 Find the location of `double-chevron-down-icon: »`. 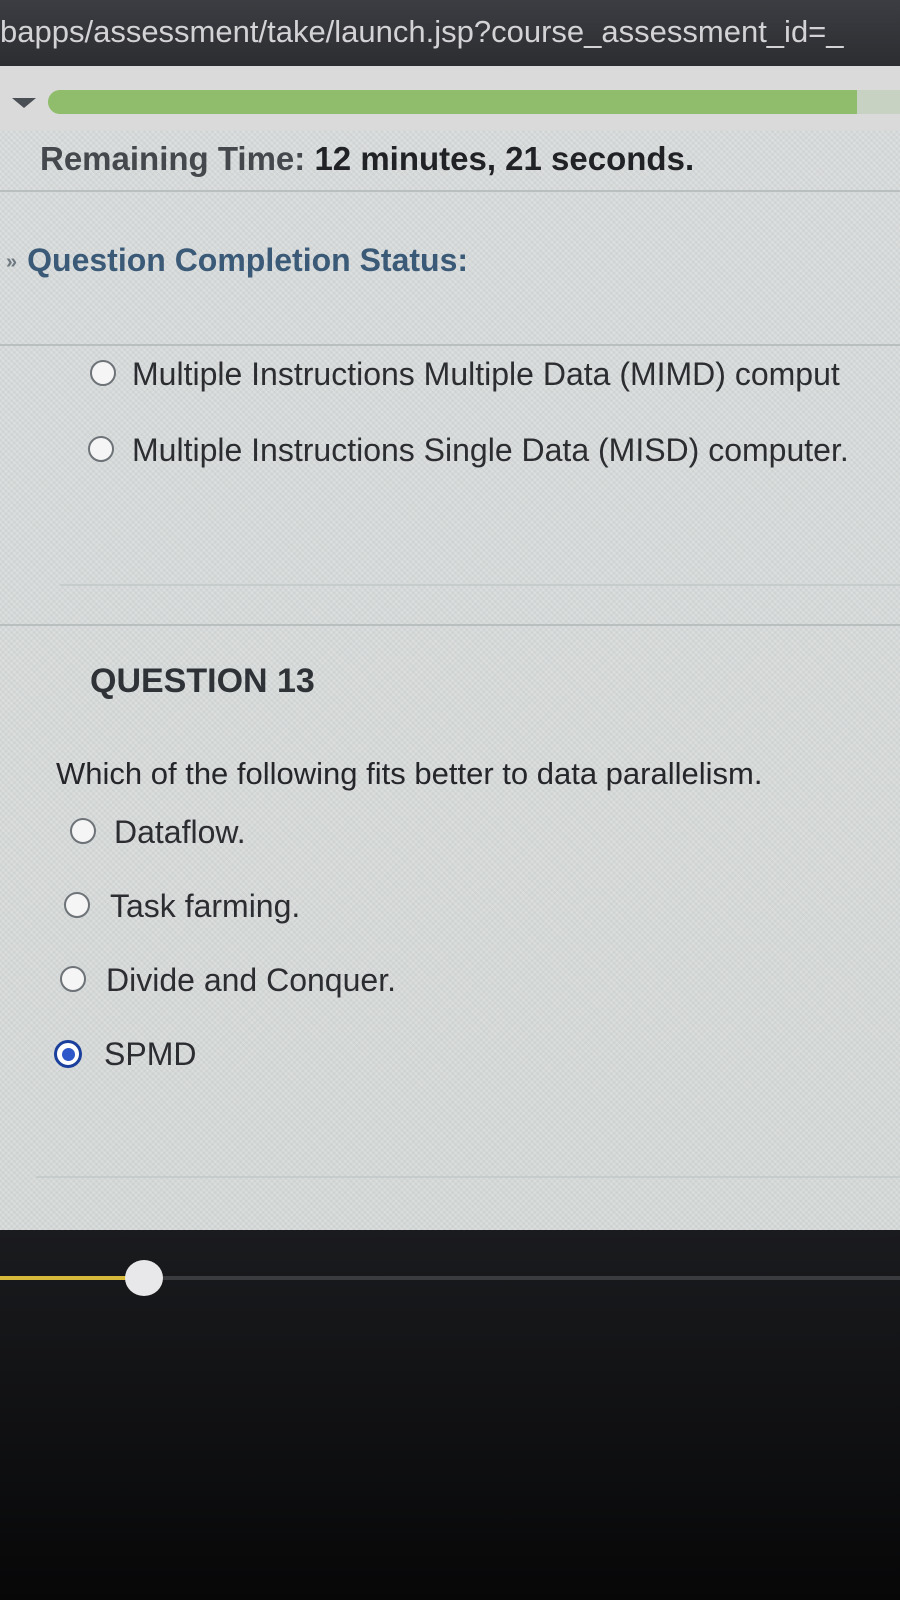

double-chevron-down-icon: » is located at coordinates (12, 262).